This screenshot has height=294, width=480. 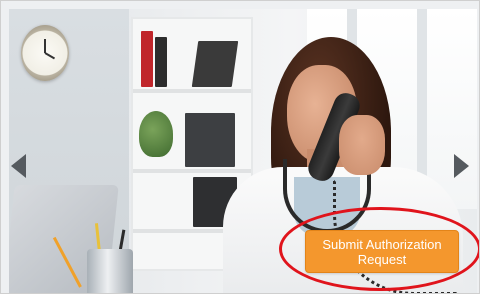 What do you see at coordinates (156, 134) in the screenshot?
I see `plant` at bounding box center [156, 134].